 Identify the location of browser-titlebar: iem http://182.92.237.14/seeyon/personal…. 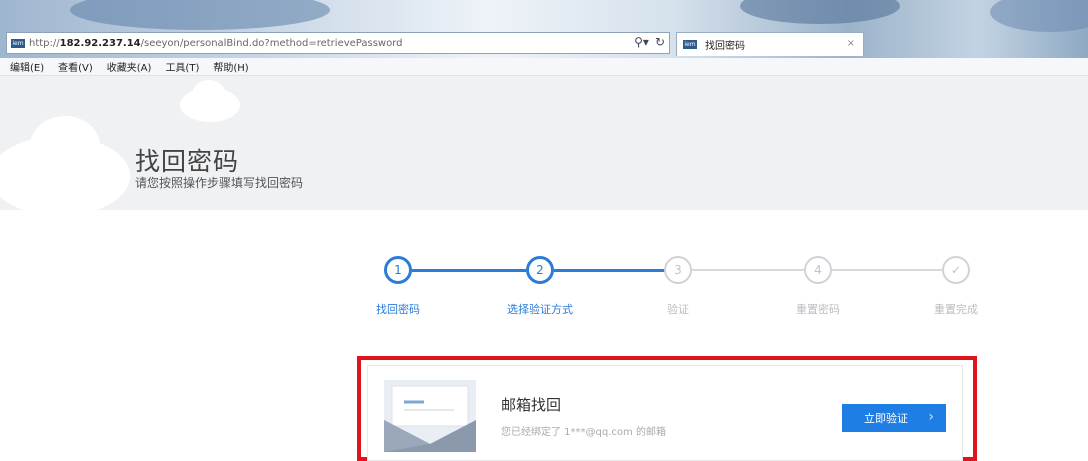
(544, 29).